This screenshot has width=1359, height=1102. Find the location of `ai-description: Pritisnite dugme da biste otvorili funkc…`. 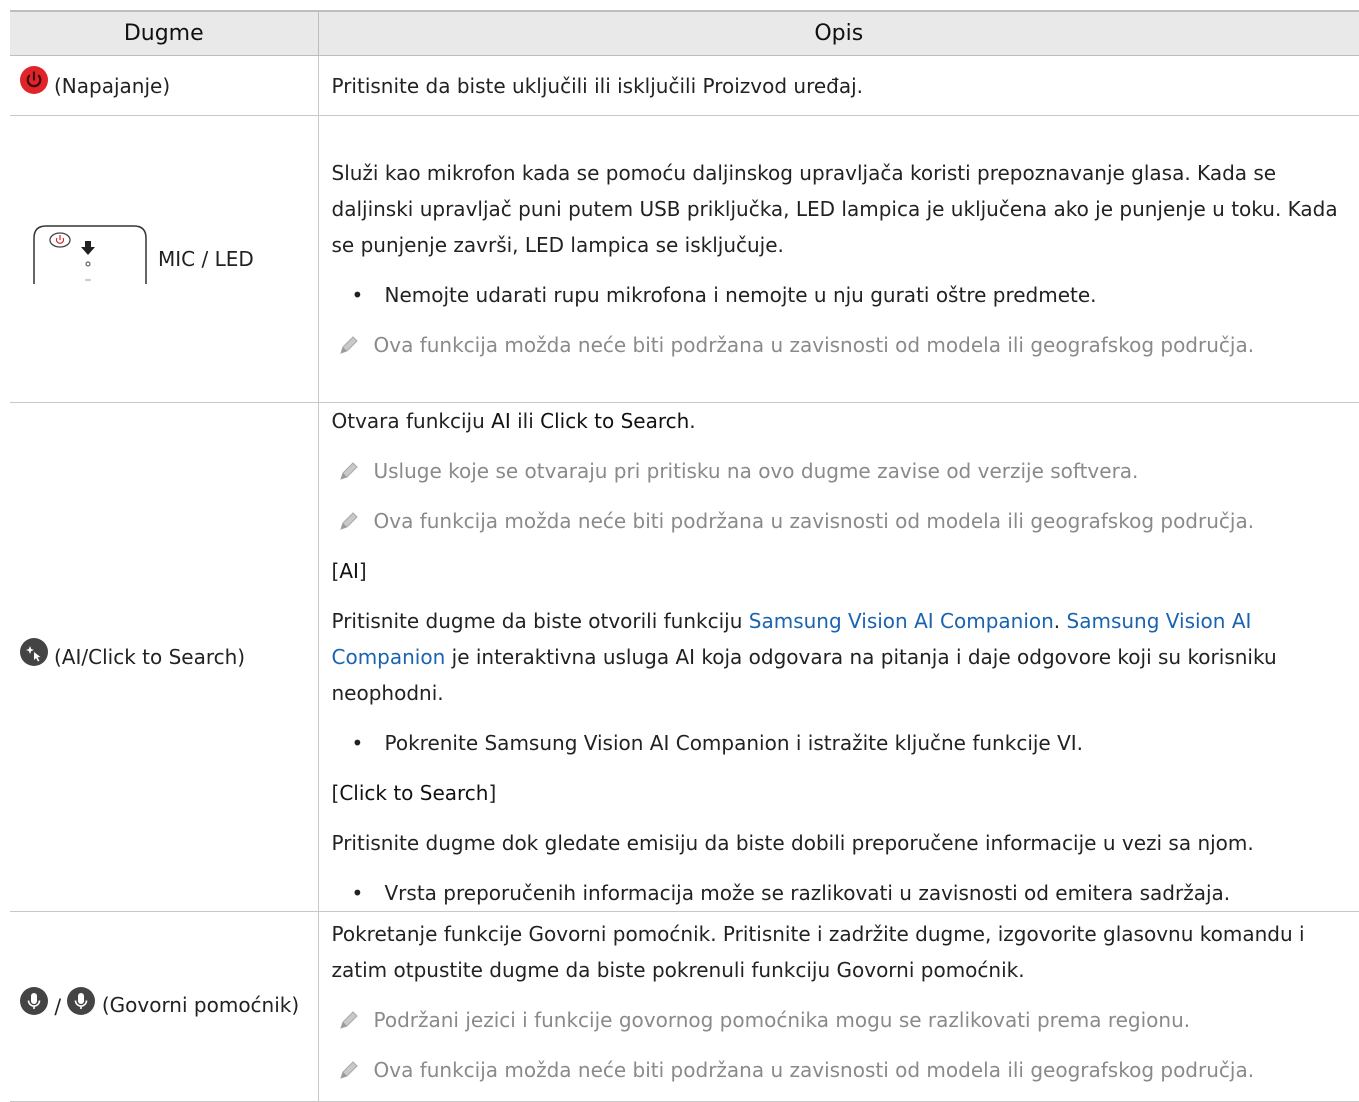

ai-description: Pritisnite dugme da biste otvorili funkc… is located at coordinates (804, 657).